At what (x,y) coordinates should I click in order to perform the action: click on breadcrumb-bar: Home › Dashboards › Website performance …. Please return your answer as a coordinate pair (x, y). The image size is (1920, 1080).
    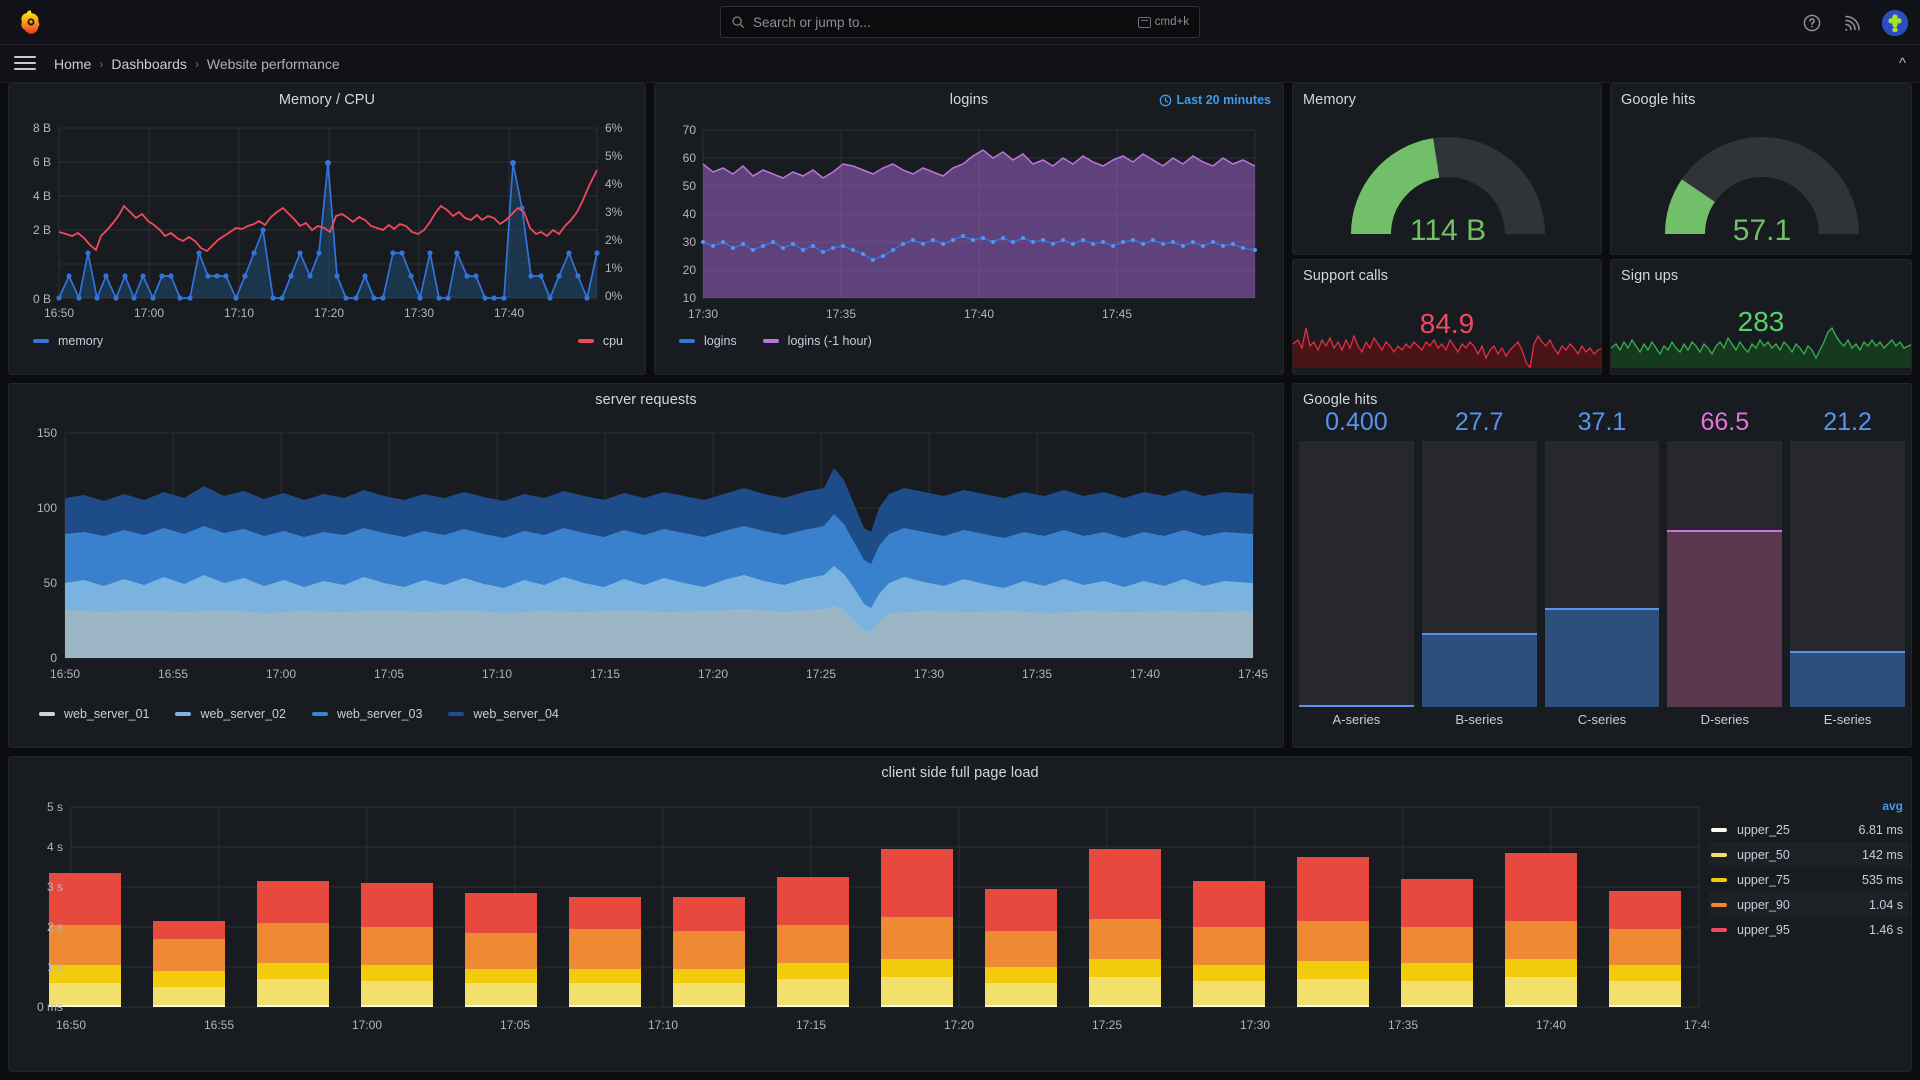
    Looking at the image, I should click on (960, 64).